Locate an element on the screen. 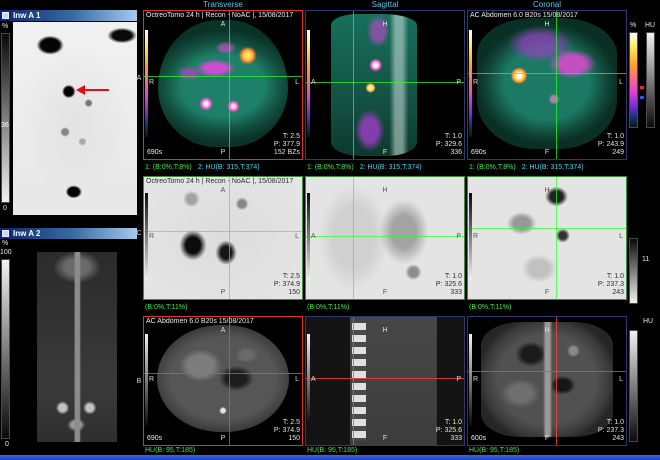  orientation-left: A is located at coordinates (313, 237).